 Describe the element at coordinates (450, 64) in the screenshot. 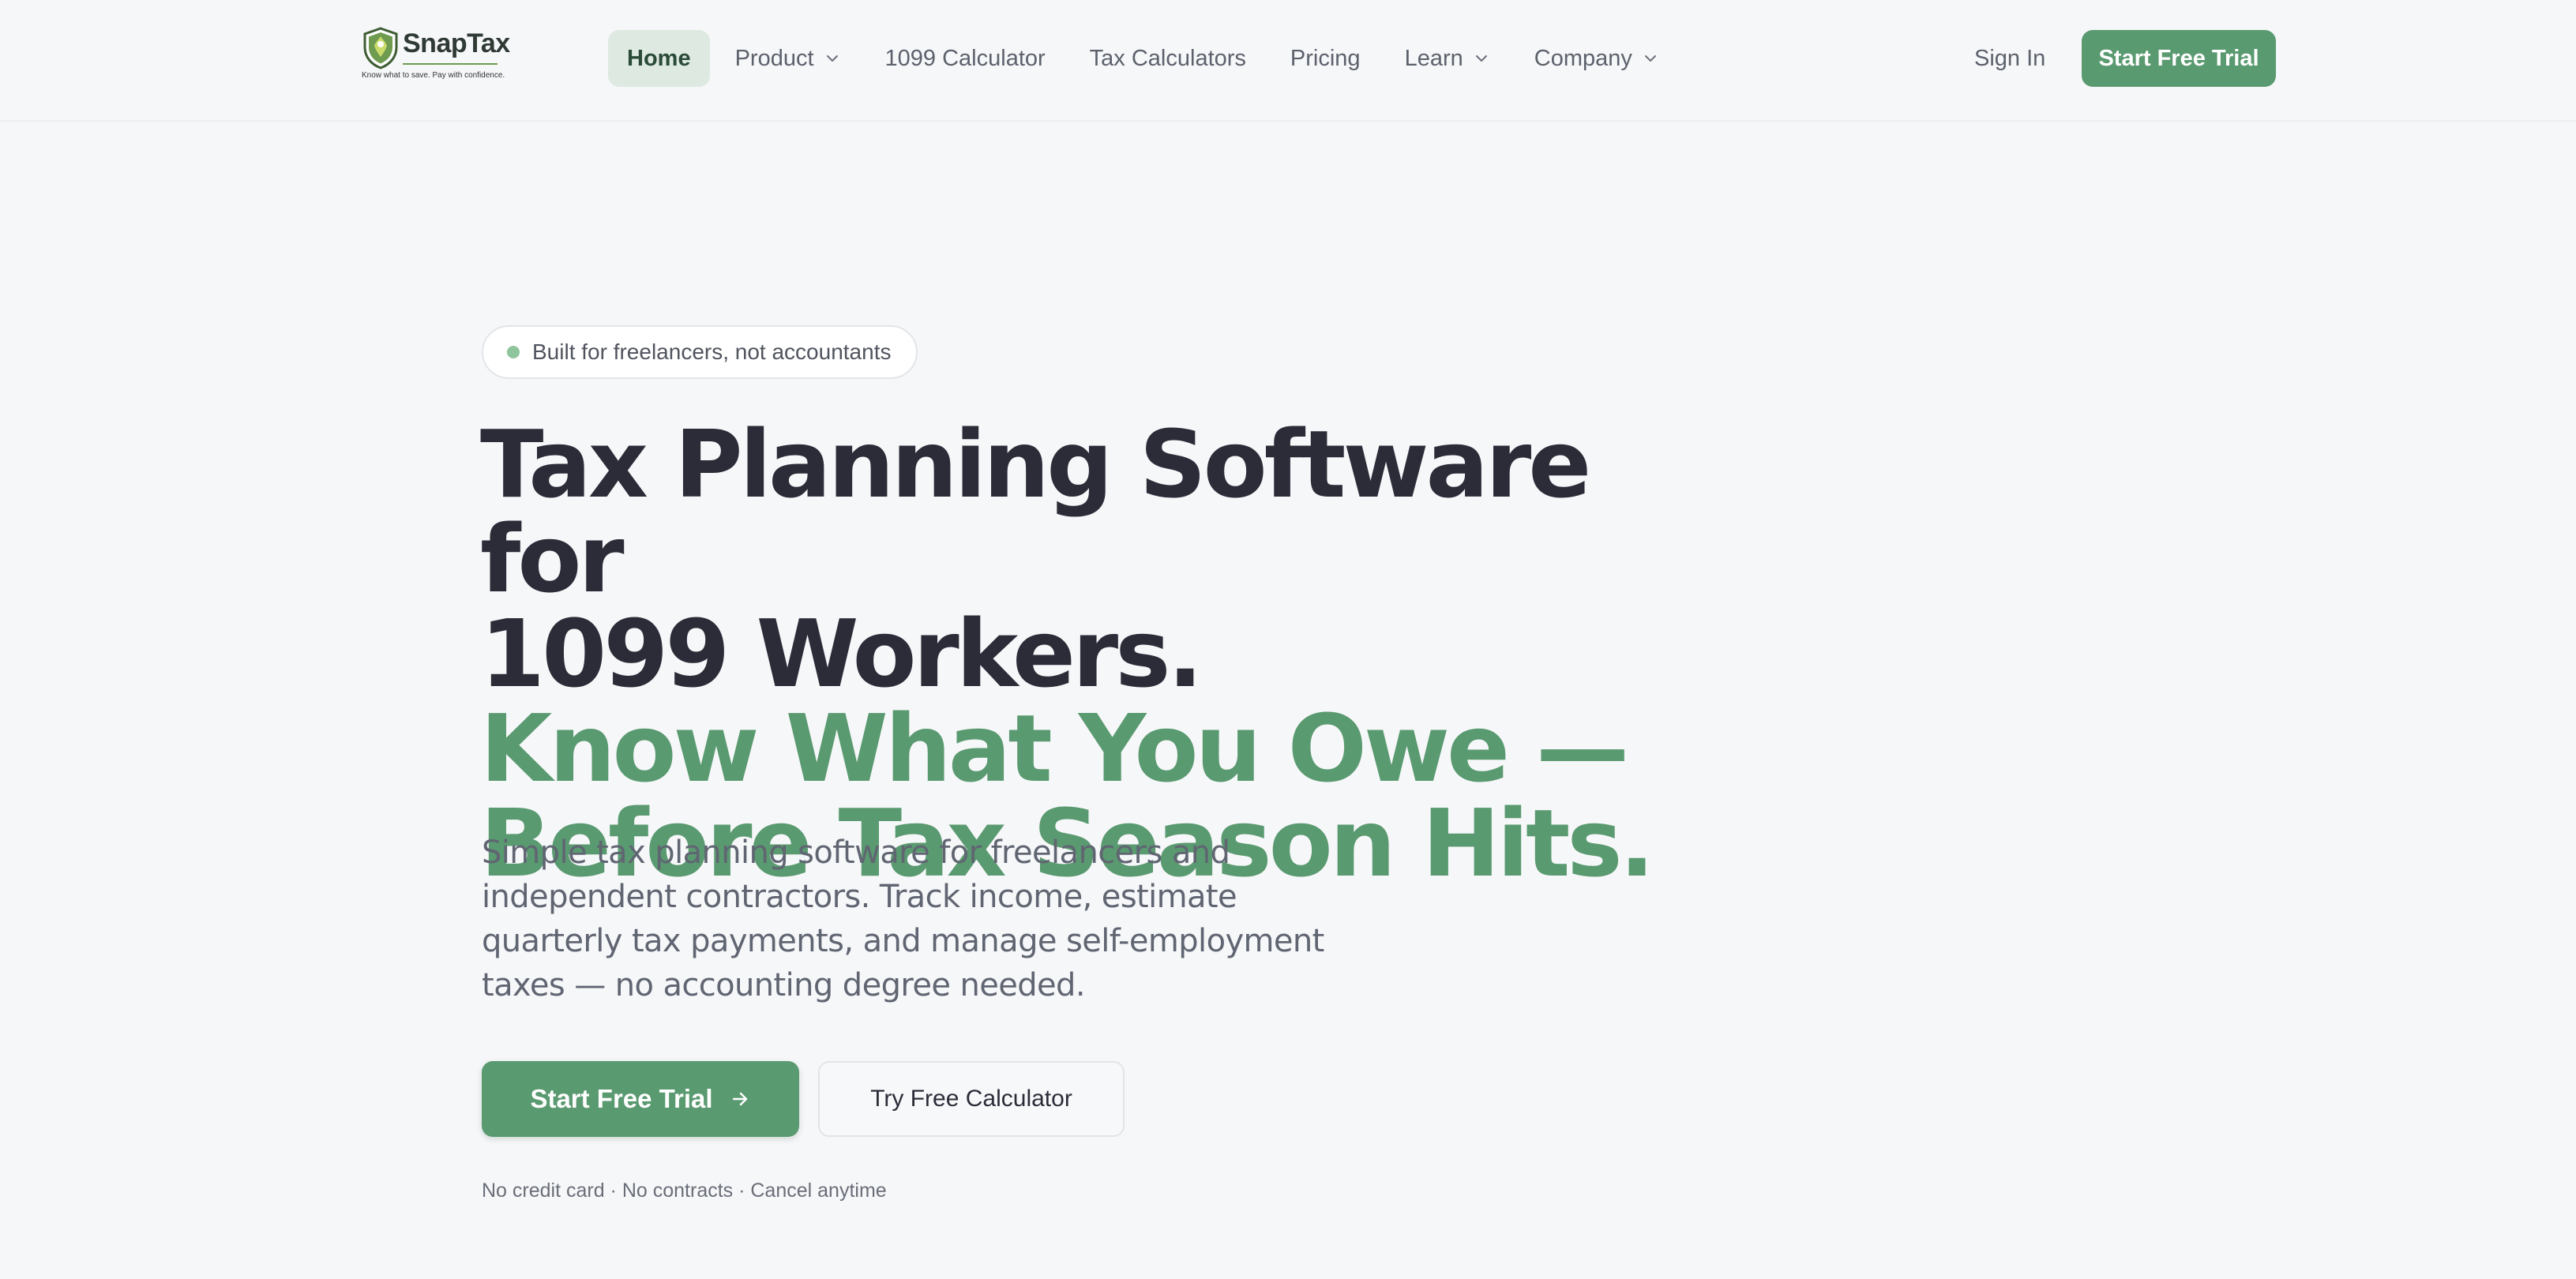

I see `logo-underline` at that location.